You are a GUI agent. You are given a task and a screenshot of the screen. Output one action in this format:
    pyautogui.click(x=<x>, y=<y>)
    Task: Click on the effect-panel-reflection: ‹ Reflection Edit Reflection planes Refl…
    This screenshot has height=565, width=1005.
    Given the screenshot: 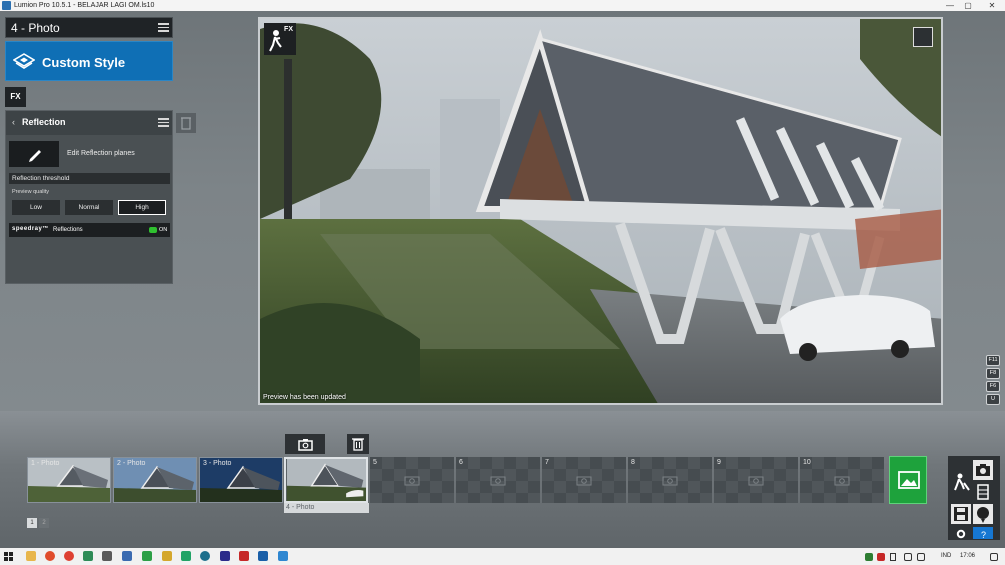 What is the action you would take?
    pyautogui.click(x=89, y=197)
    